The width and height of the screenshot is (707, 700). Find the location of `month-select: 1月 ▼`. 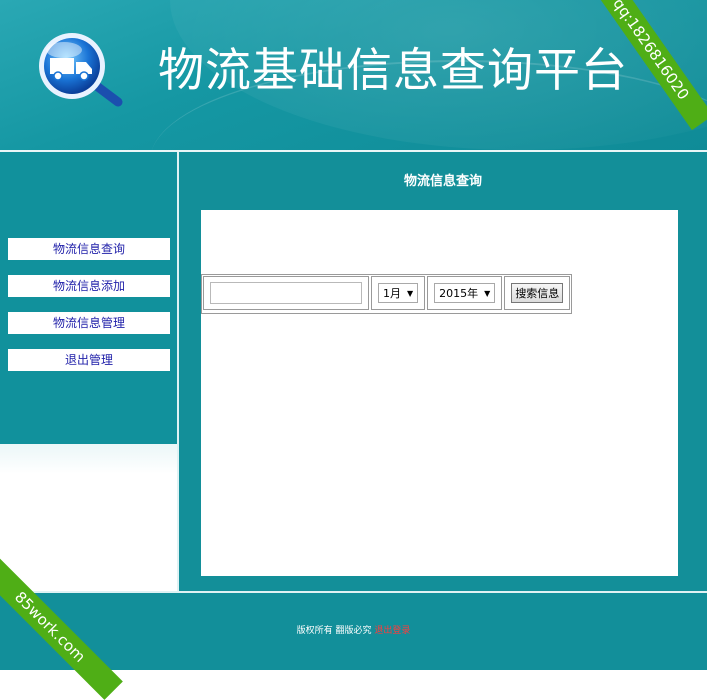

month-select: 1月 ▼ is located at coordinates (398, 293).